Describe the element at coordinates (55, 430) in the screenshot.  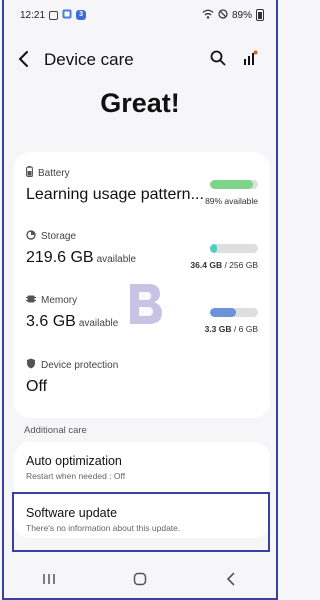
I see `additional-care-heading: Additional care` at that location.